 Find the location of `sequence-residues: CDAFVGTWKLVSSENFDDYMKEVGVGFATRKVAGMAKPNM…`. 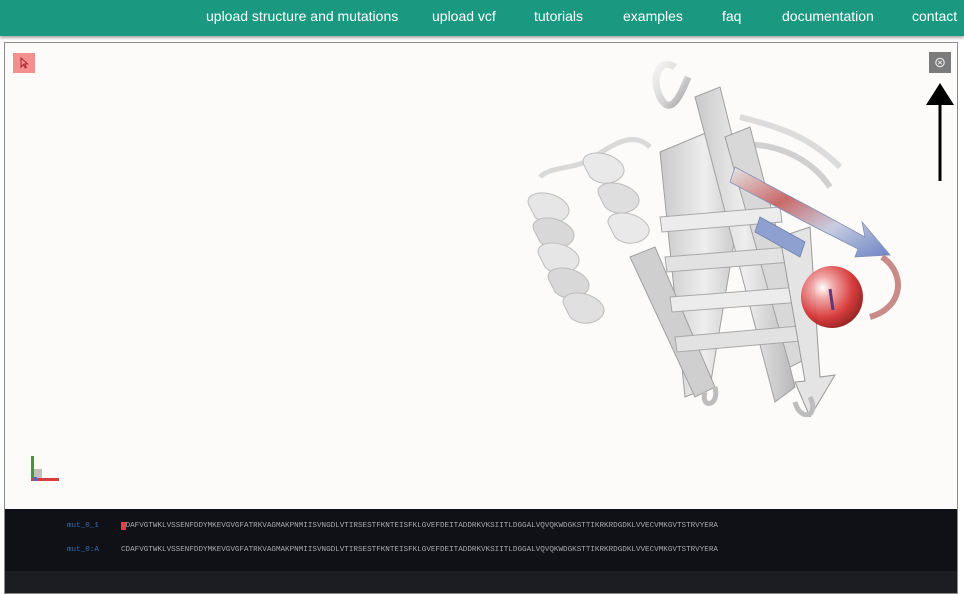

sequence-residues: CDAFVGTWKLVSSENFDDYMKEVGVGFATRKVAGMAKPNM… is located at coordinates (419, 550).